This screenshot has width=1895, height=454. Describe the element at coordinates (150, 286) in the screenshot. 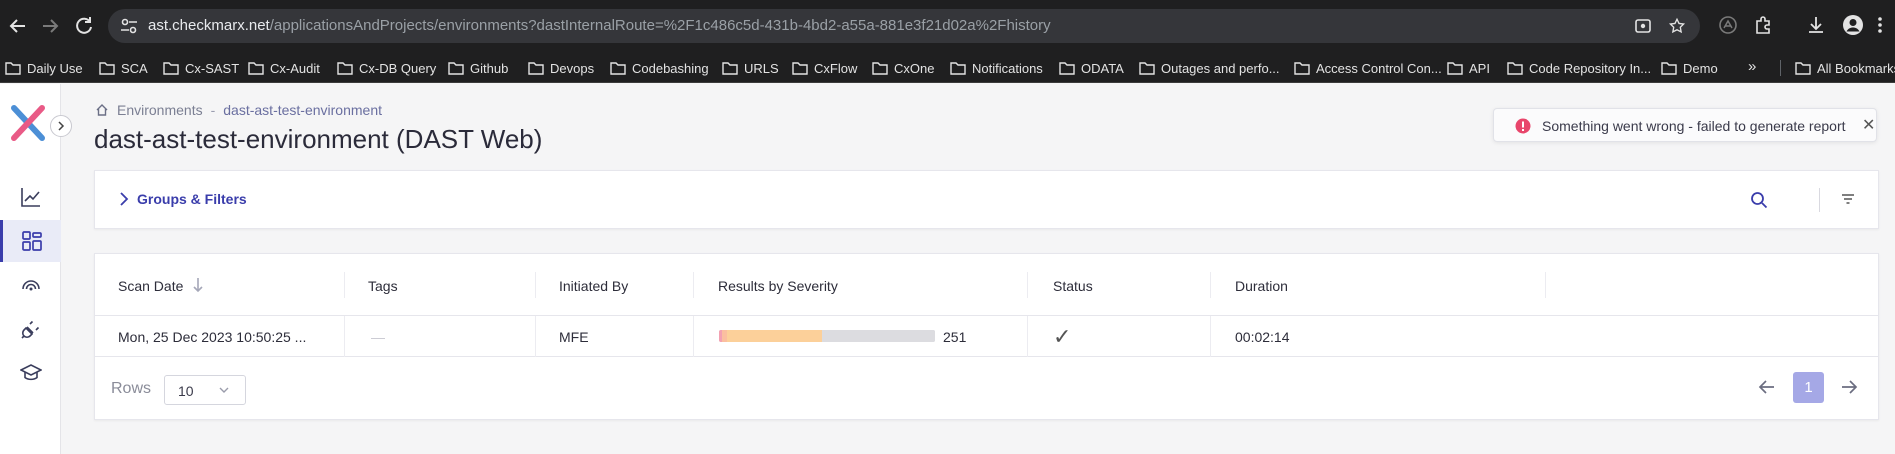

I see `column-scan-date: Scan Date` at that location.